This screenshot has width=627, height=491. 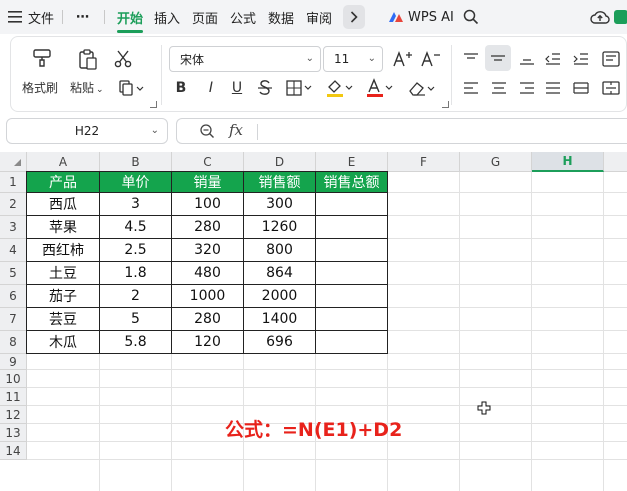 What do you see at coordinates (553, 59) in the screenshot?
I see `decrease-indent-icon` at bounding box center [553, 59].